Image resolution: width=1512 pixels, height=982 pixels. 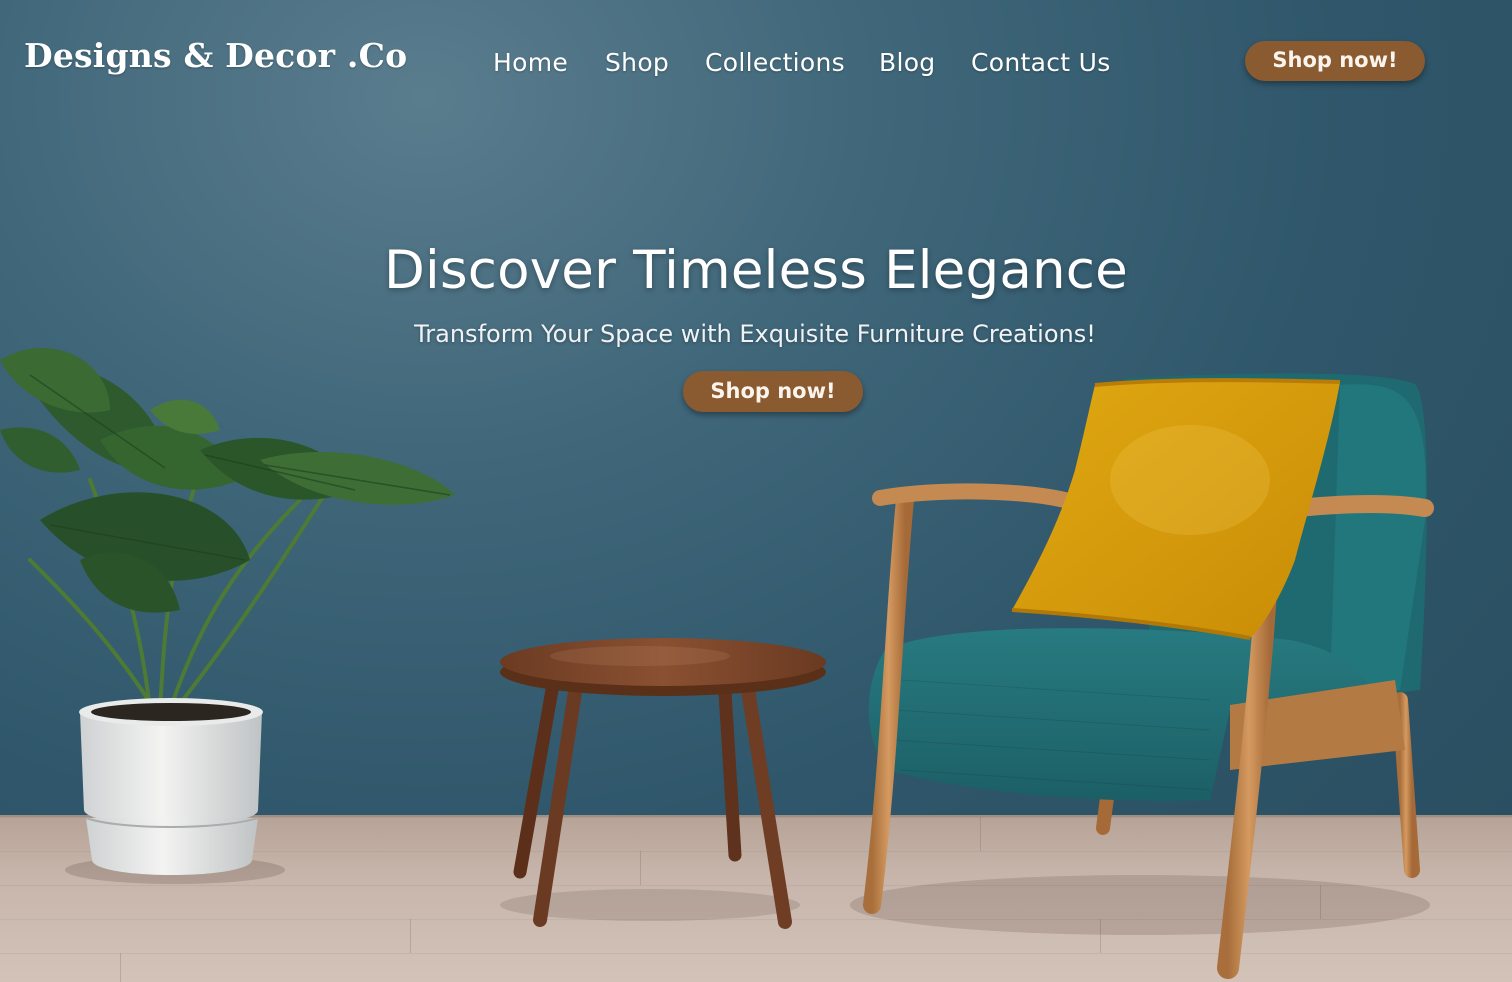 I want to click on site-logo: Designs & Decor .Co, so click(x=215, y=55).